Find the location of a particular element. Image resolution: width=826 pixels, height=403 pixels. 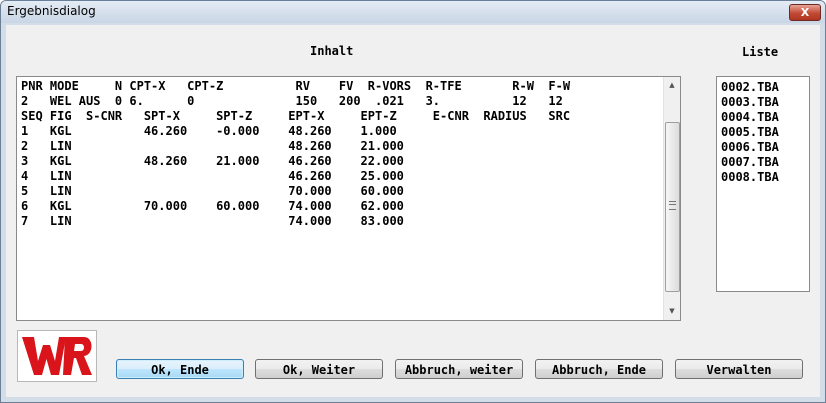

inhalt-line: 1 KGL 46.260 -0.000 48.260 1.000 is located at coordinates (209, 131).